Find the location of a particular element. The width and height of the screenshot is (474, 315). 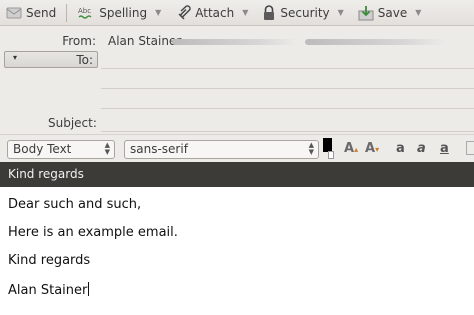

save-icon is located at coordinates (366, 12).